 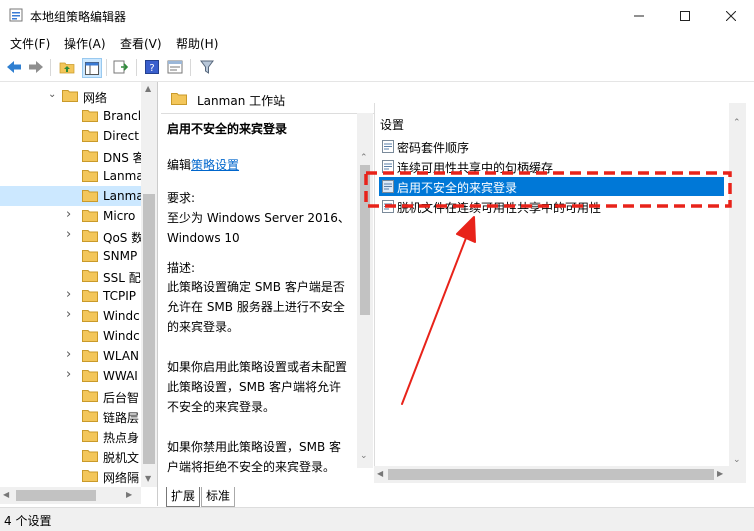 What do you see at coordinates (551, 186) in the screenshot?
I see `settings-row: 启用不安全的来宾登录` at bounding box center [551, 186].